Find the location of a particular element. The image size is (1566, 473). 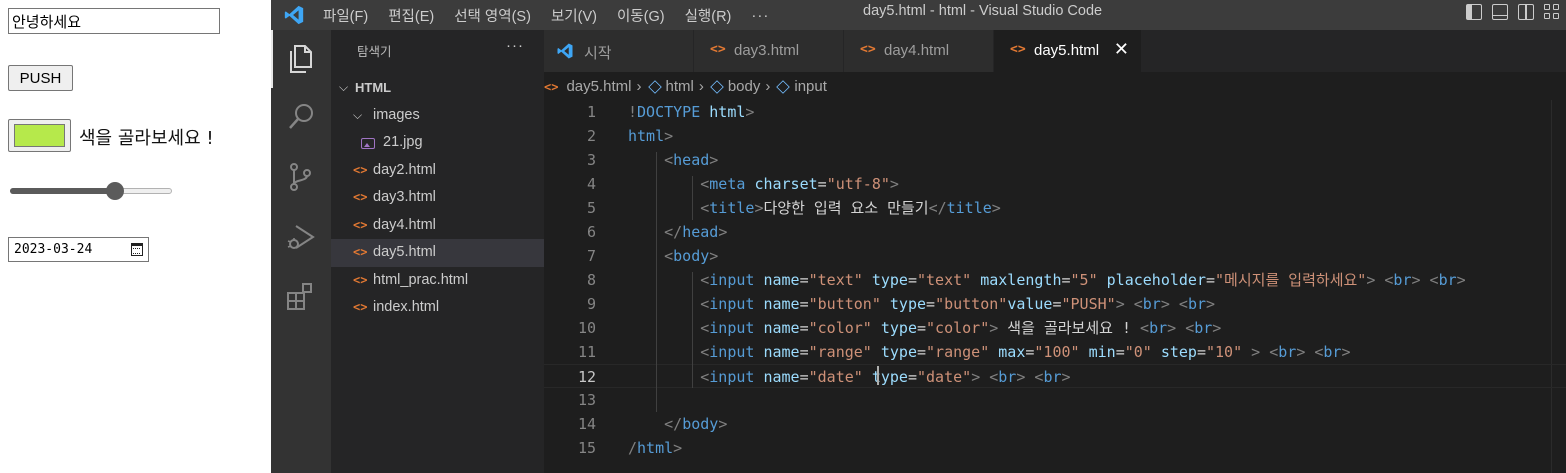

range-thumb is located at coordinates (115, 191).